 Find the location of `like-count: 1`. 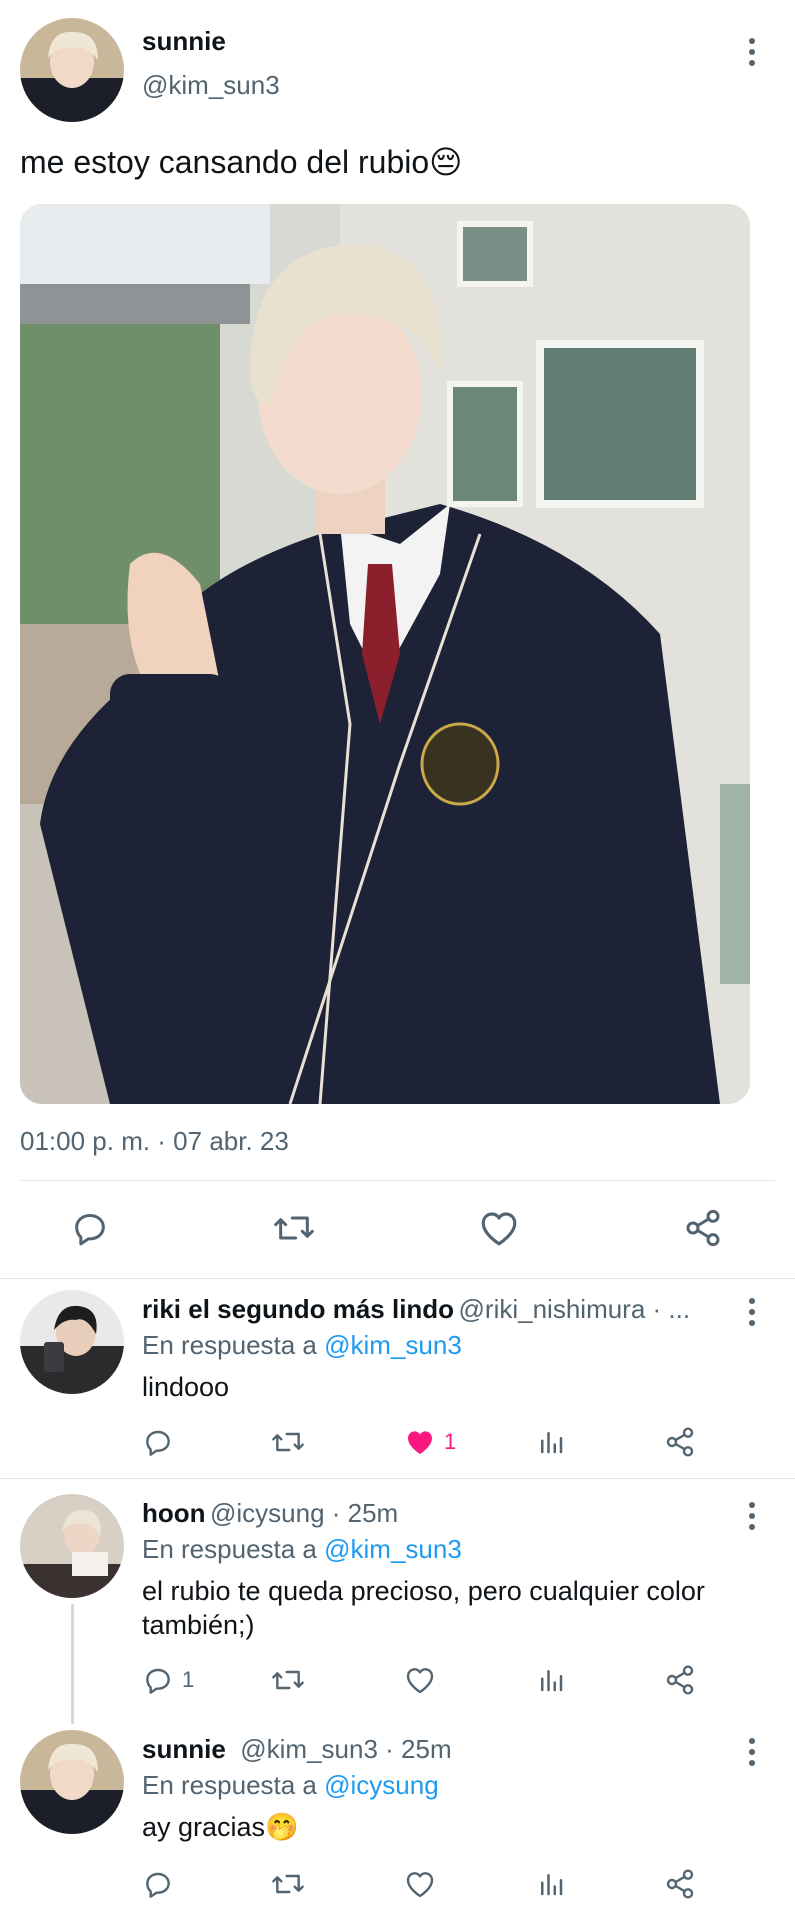

like-count: 1 is located at coordinates (450, 1441).